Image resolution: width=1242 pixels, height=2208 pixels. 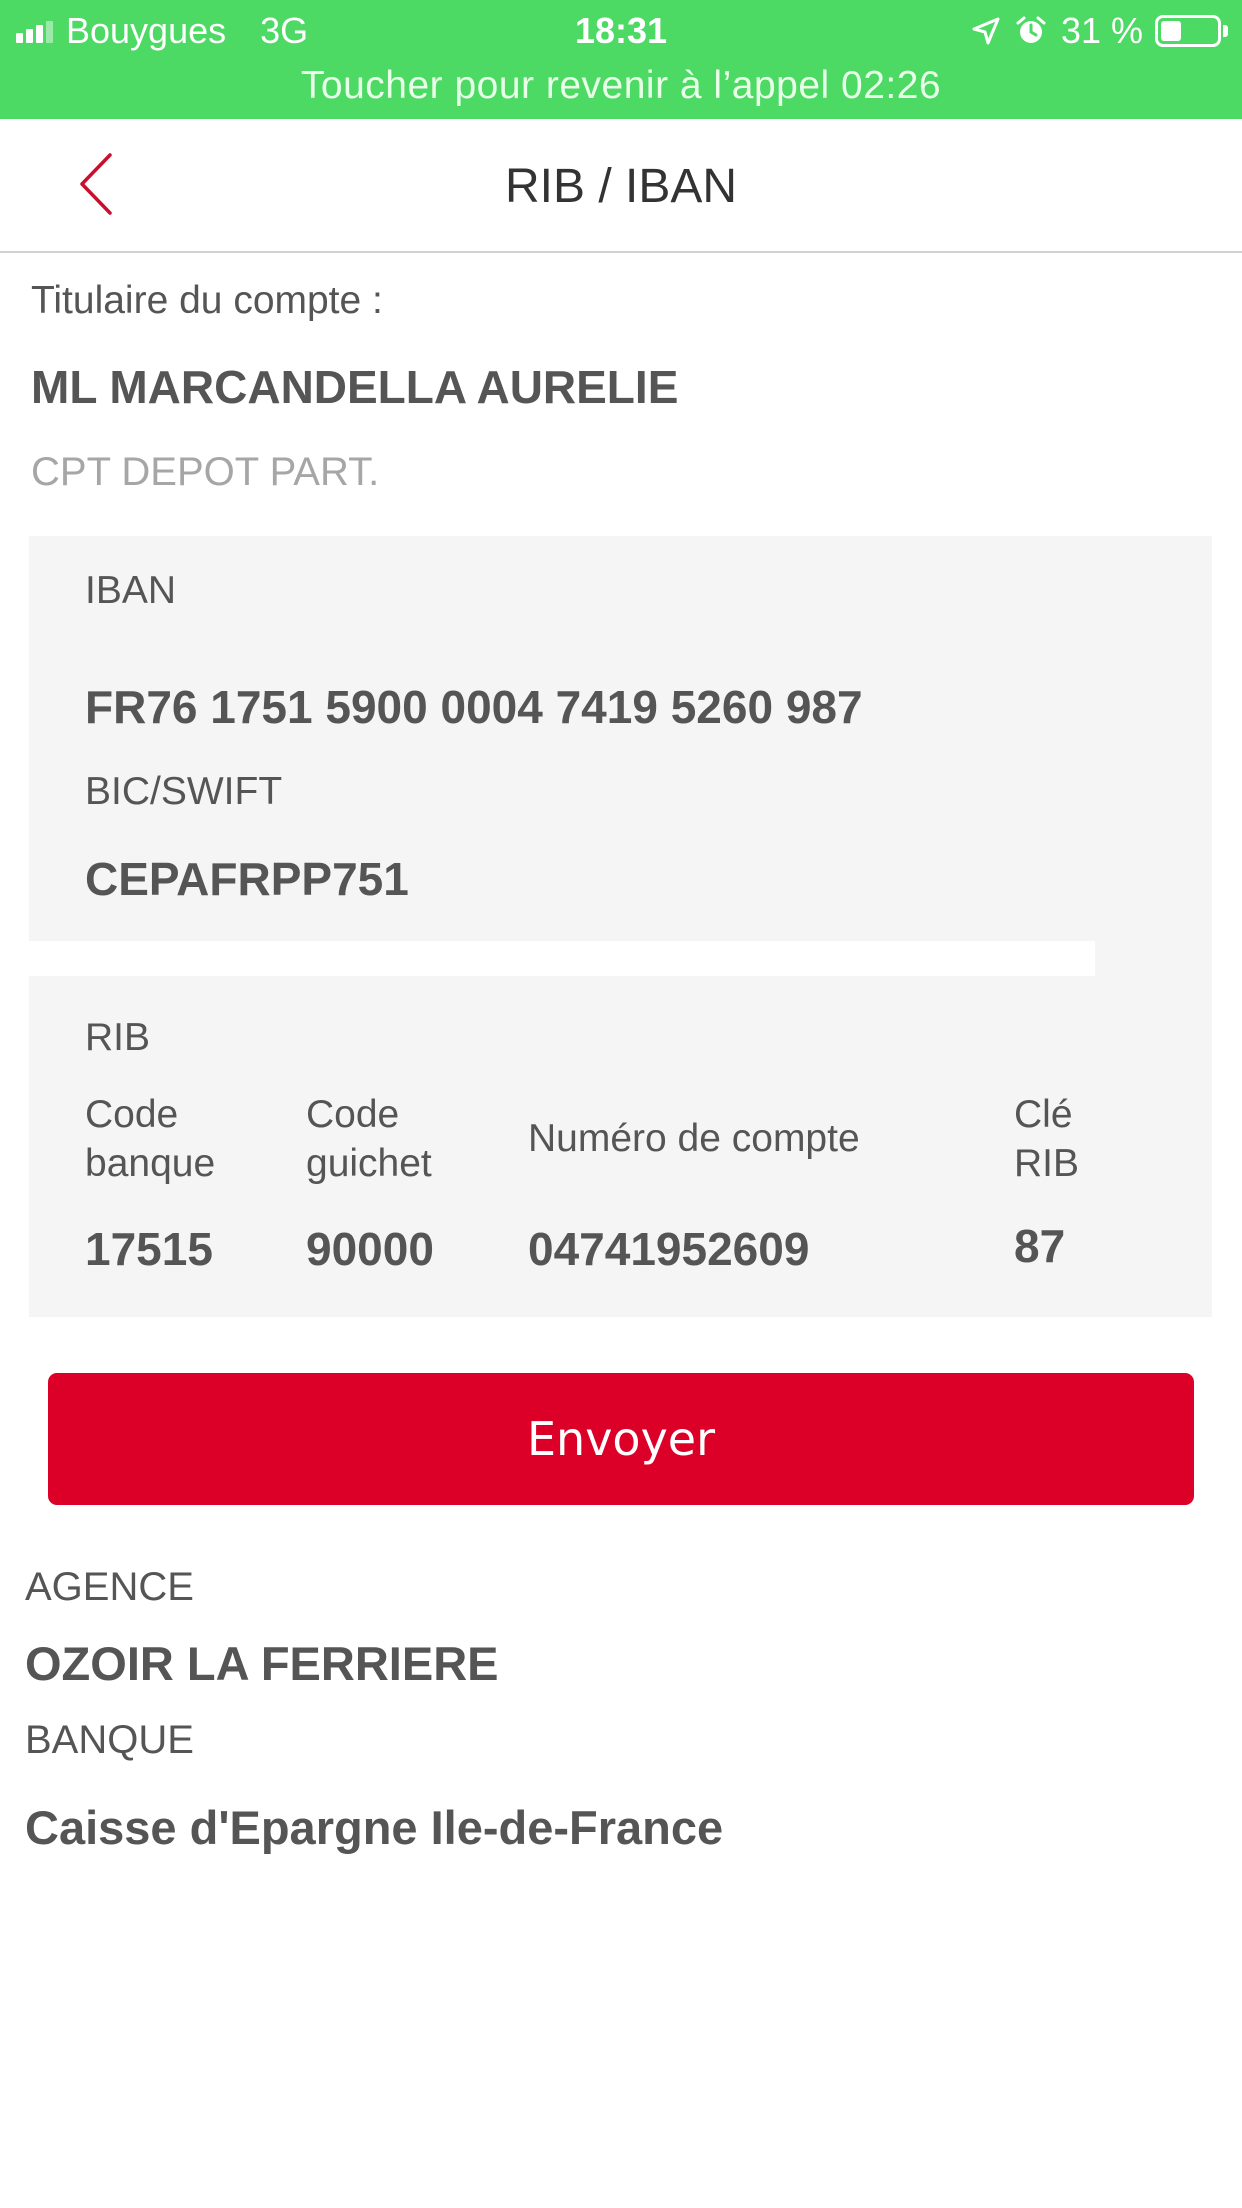 I want to click on account-type: CPT DEPOT PART., so click(x=205, y=472).